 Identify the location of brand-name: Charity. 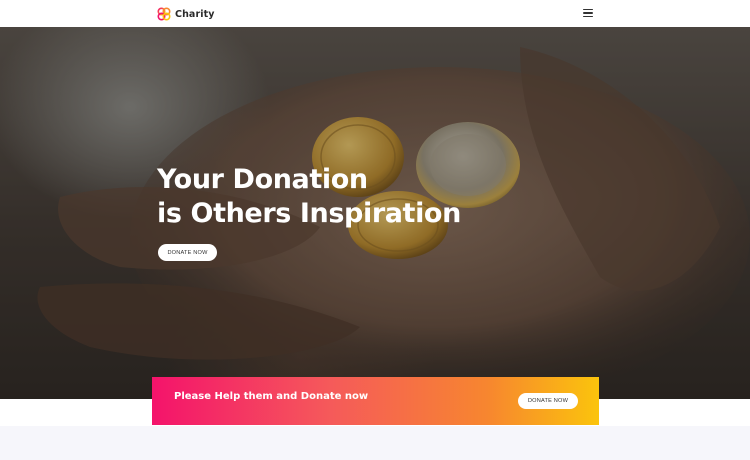
(195, 14).